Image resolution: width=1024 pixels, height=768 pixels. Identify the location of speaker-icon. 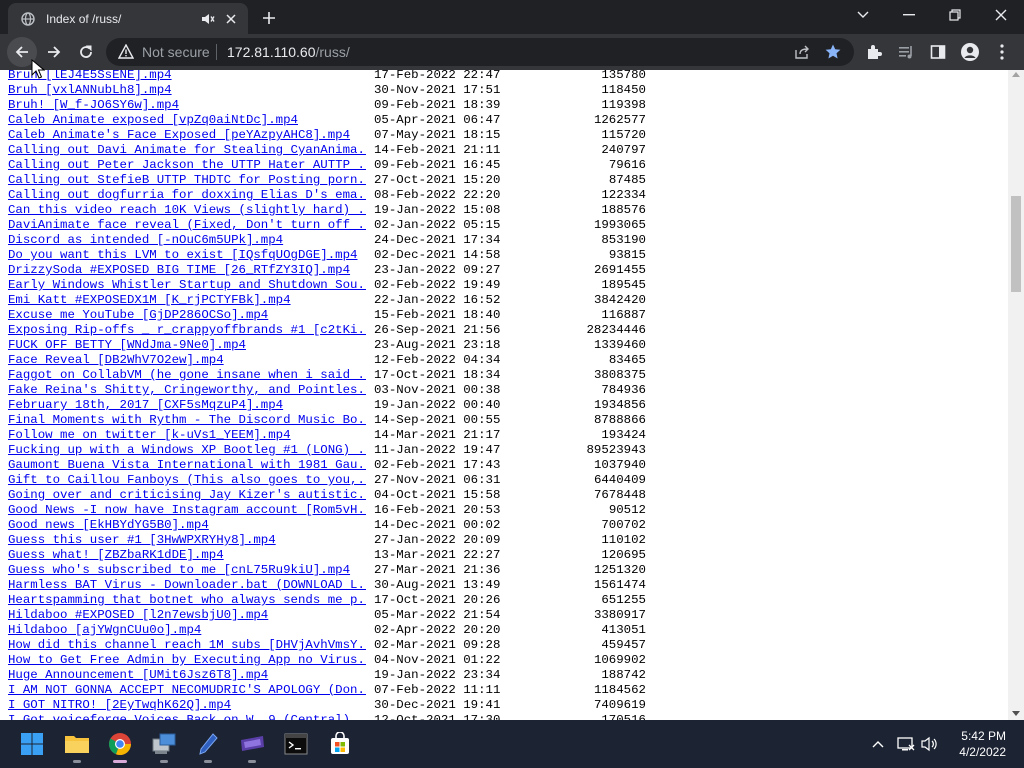
(208, 19).